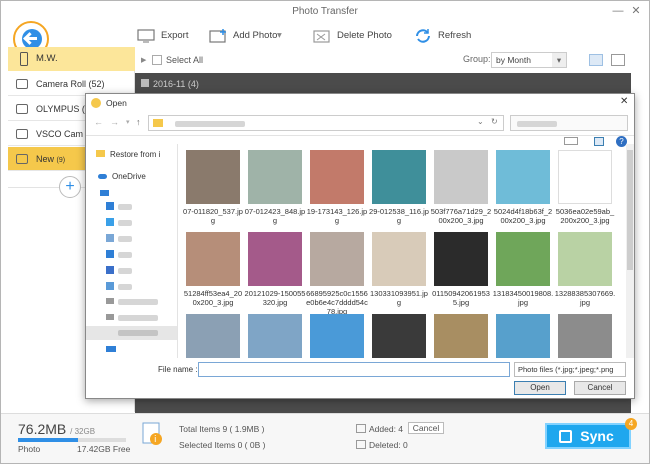  Describe the element at coordinates (249, 36) in the screenshot. I see `add-photo-button: Add Photo ▾` at that location.